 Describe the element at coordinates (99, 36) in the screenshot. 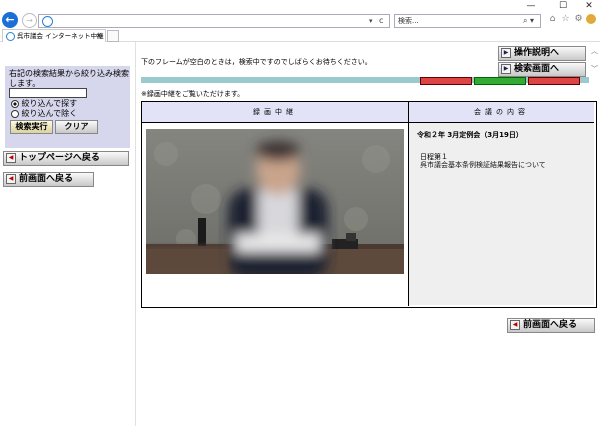

I see `close-tab-icon: ✕` at that location.